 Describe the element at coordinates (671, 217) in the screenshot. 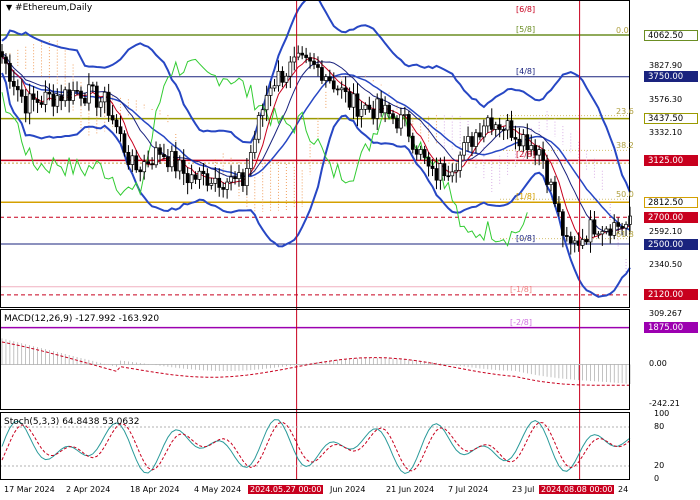

I see `price-label: 2700.00` at that location.